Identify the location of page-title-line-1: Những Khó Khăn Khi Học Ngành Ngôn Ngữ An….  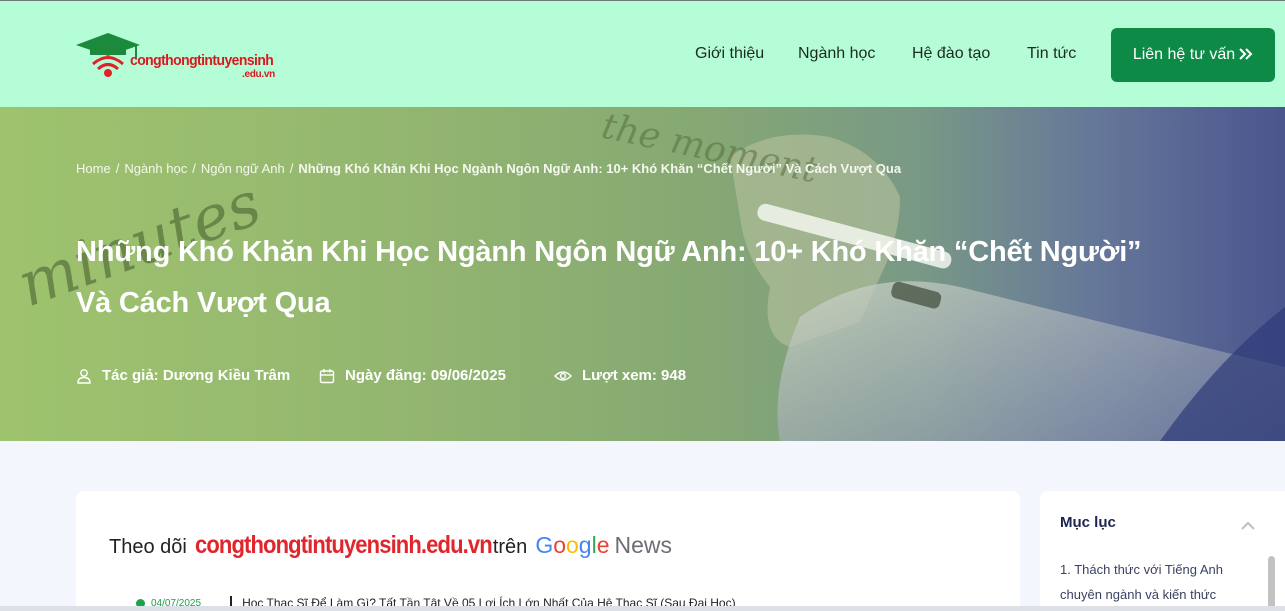
(609, 252).